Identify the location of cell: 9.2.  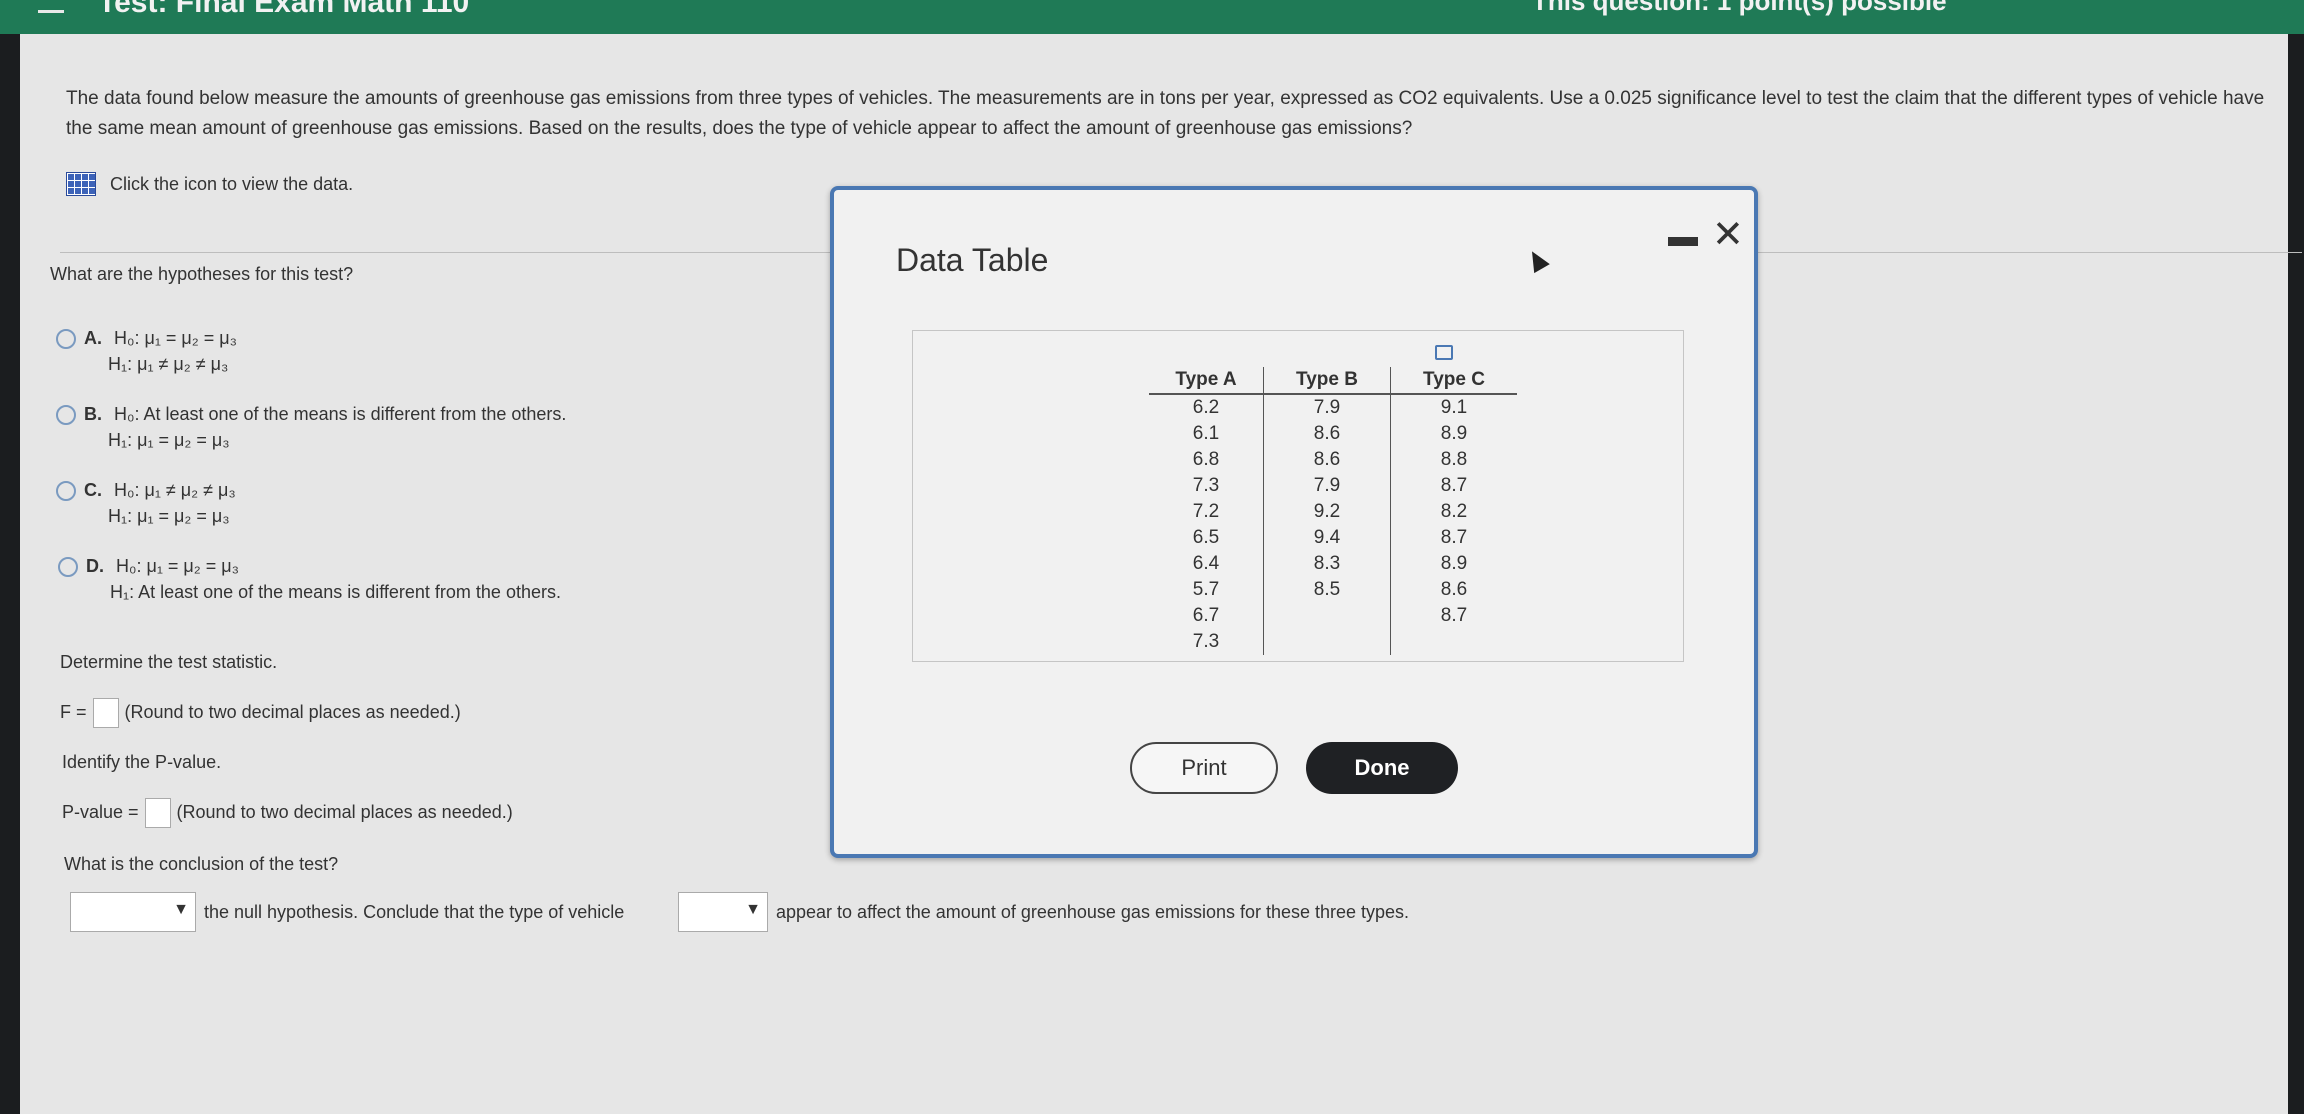
(1327, 512).